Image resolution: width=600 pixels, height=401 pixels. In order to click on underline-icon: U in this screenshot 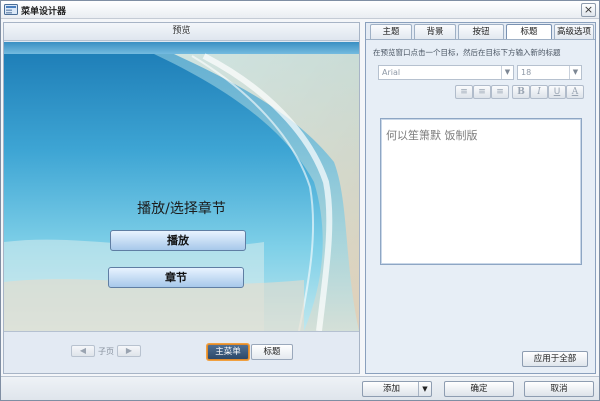, I will do `click(557, 92)`.